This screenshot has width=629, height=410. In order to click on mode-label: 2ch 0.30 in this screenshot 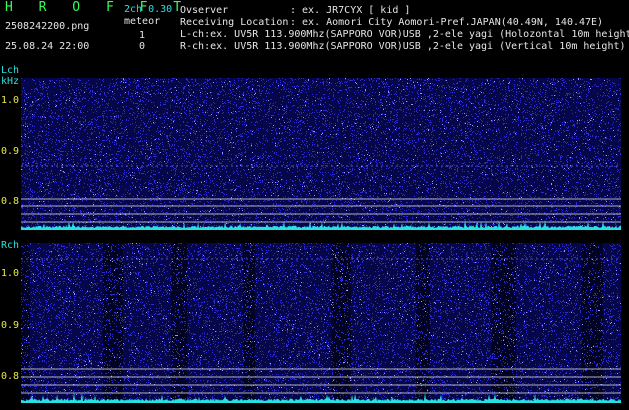, I will do `click(148, 9)`.